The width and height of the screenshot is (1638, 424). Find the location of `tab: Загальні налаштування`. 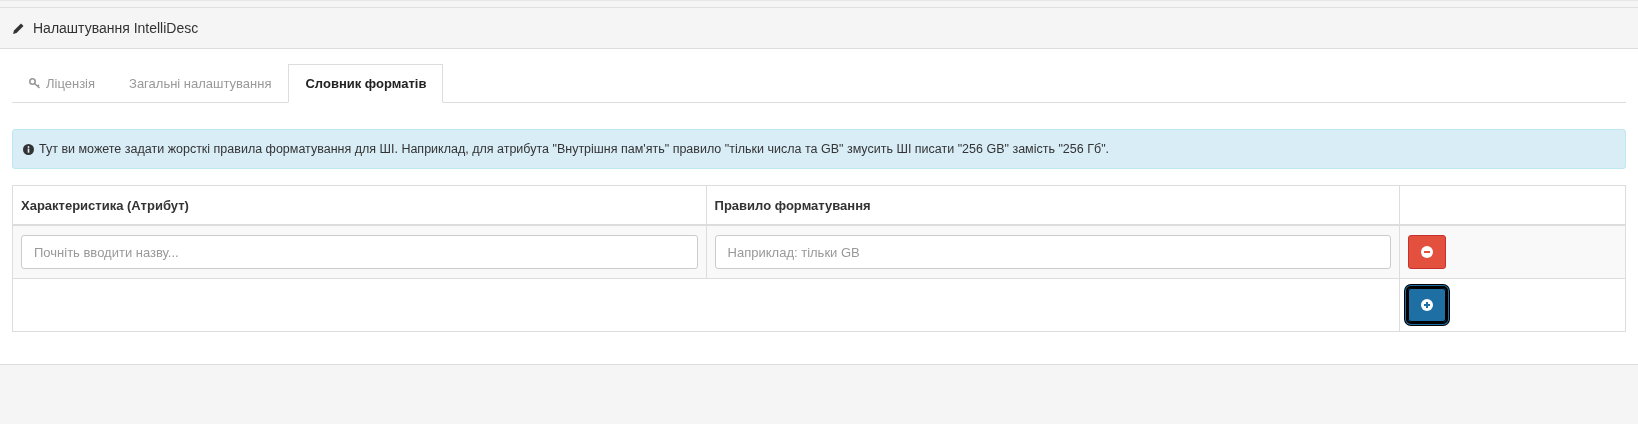

tab: Загальні налаштування is located at coordinates (200, 83).